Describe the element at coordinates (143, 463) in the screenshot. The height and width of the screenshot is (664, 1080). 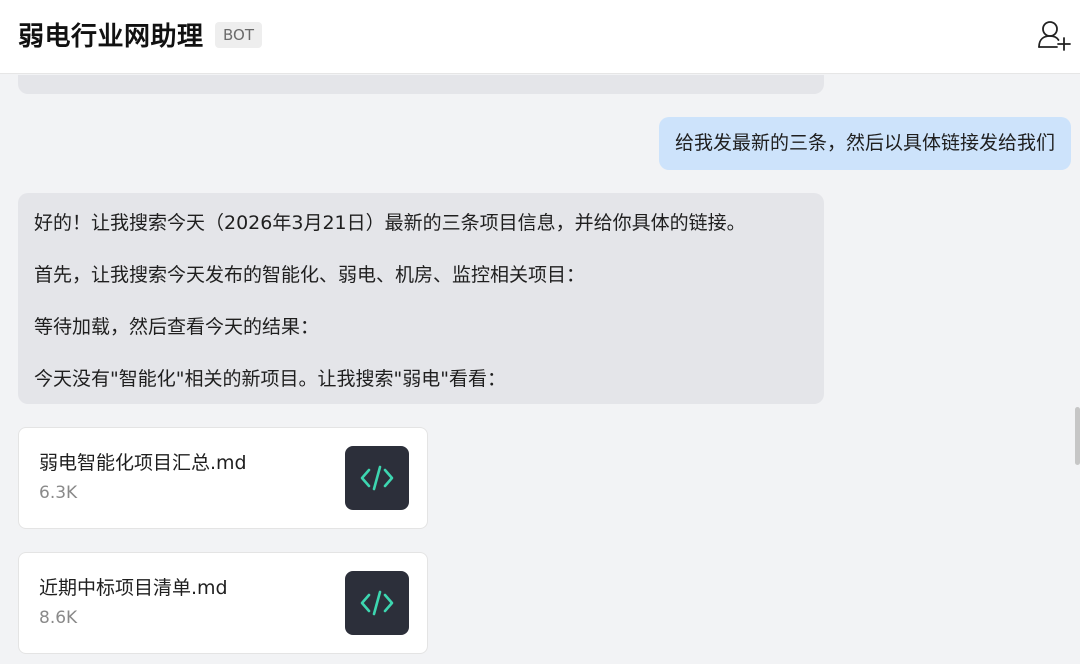
I see `file-name: 弱电智能化项目汇总.md` at that location.